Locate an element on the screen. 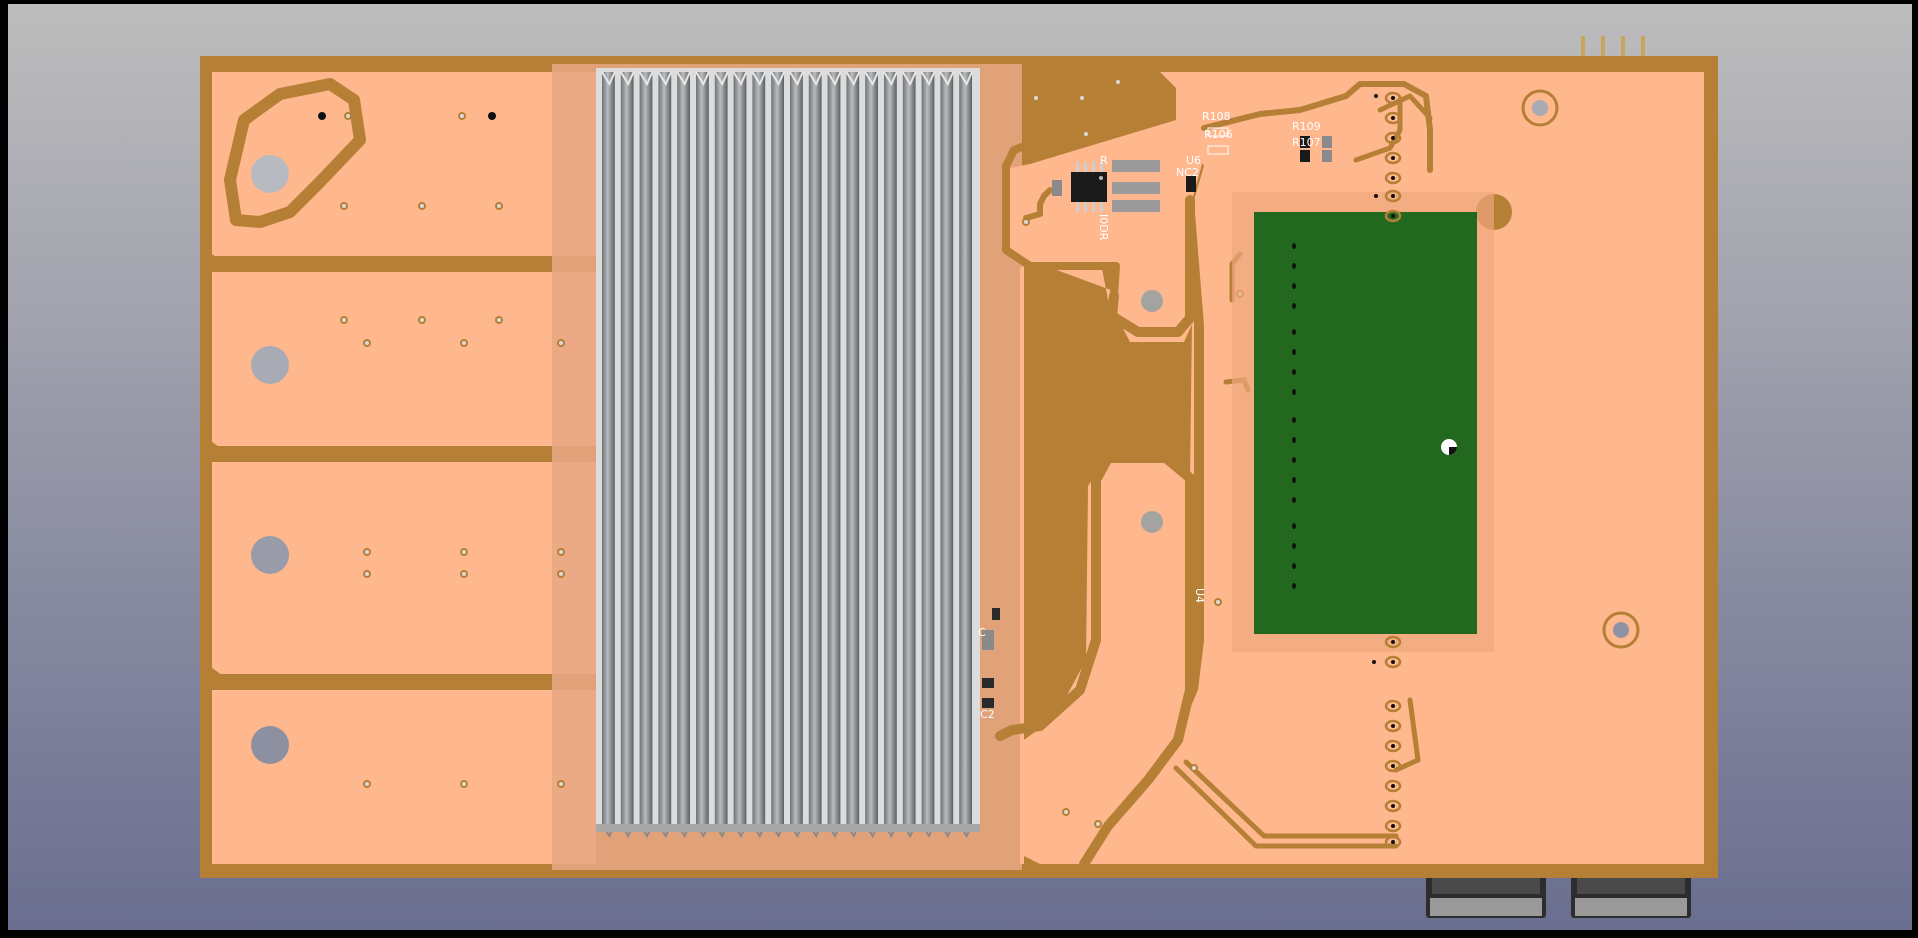  silk-nc2: NC2 is located at coordinates (1187, 172).